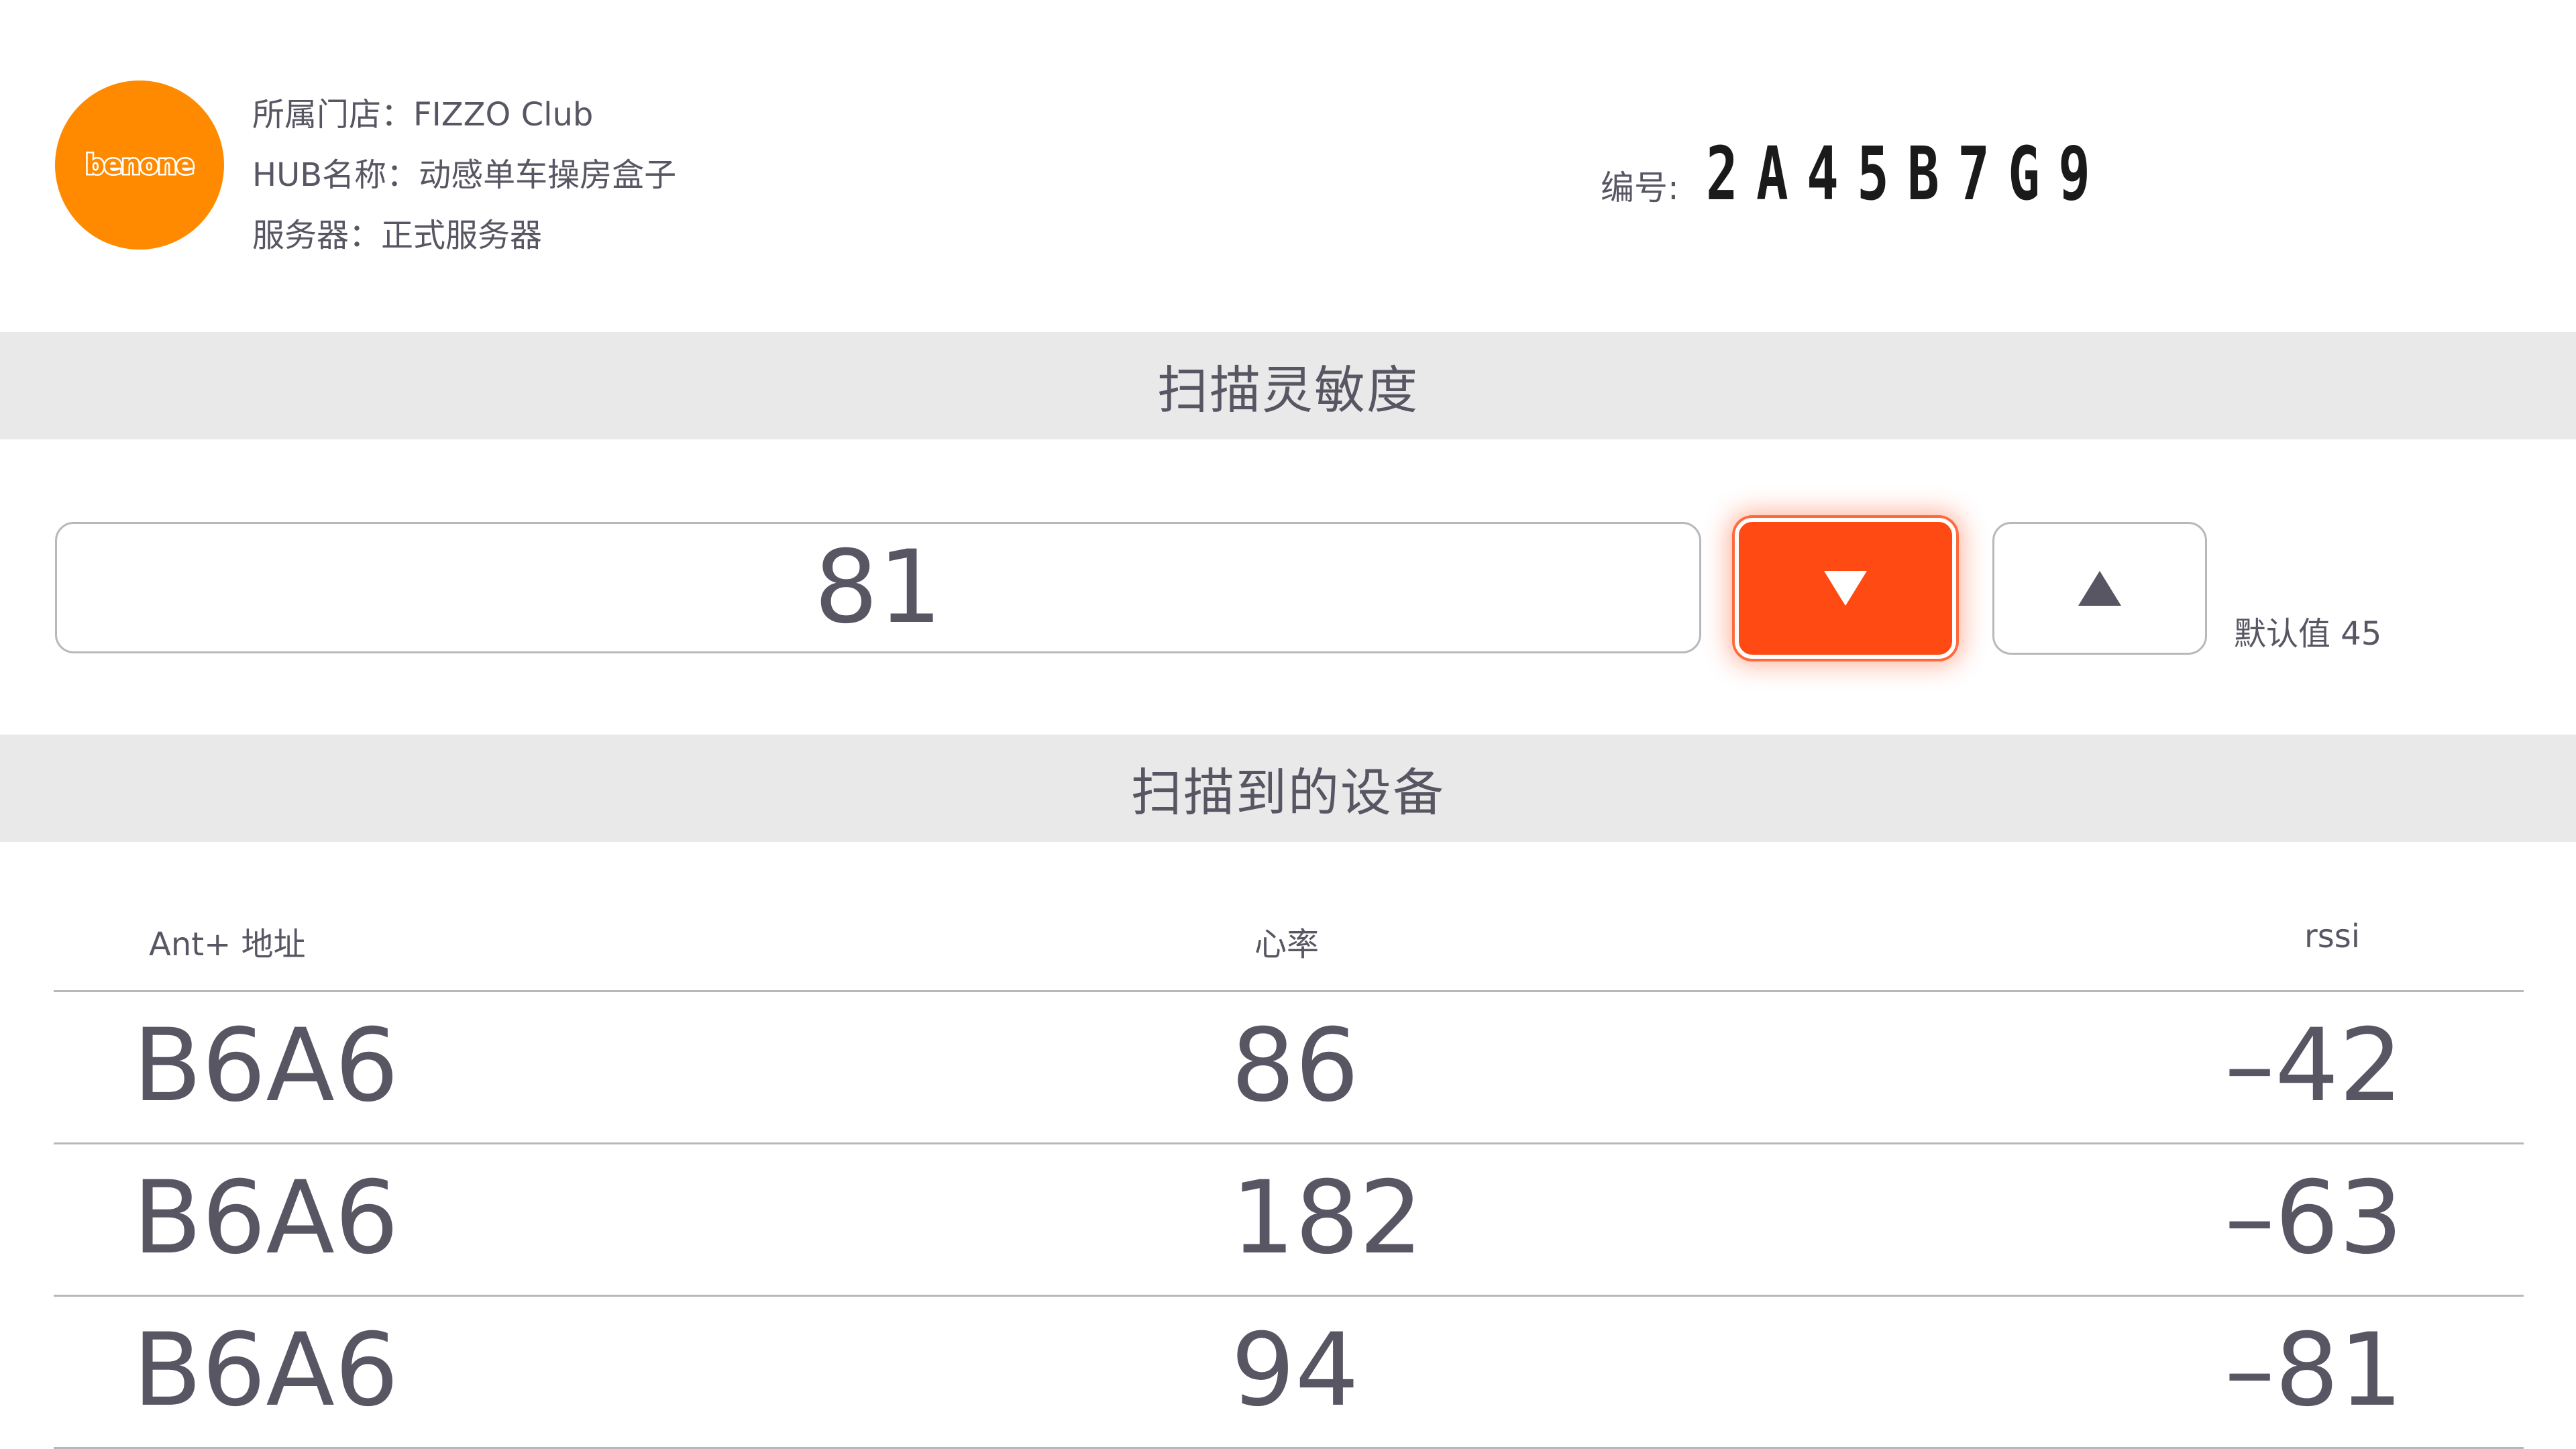  What do you see at coordinates (227, 944) in the screenshot?
I see `column-header-ant-address: Ant+ 地址` at bounding box center [227, 944].